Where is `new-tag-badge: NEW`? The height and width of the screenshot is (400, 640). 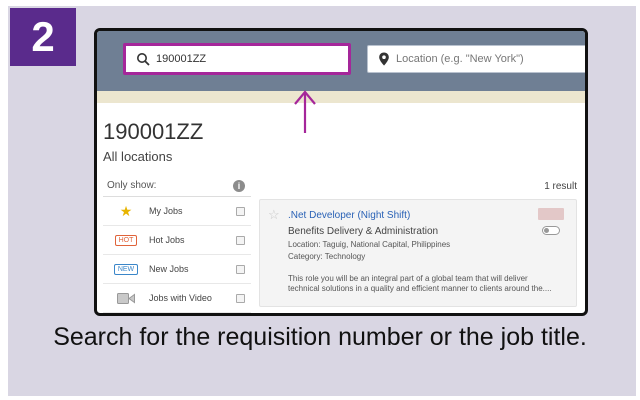 new-tag-badge: NEW is located at coordinates (126, 269).